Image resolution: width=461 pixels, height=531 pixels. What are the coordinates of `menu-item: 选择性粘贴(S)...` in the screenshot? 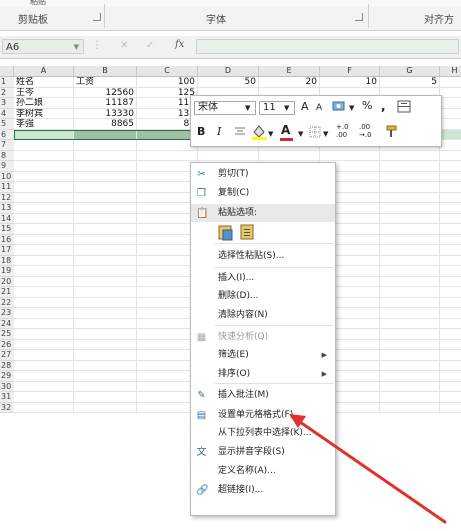 It's located at (263, 256).